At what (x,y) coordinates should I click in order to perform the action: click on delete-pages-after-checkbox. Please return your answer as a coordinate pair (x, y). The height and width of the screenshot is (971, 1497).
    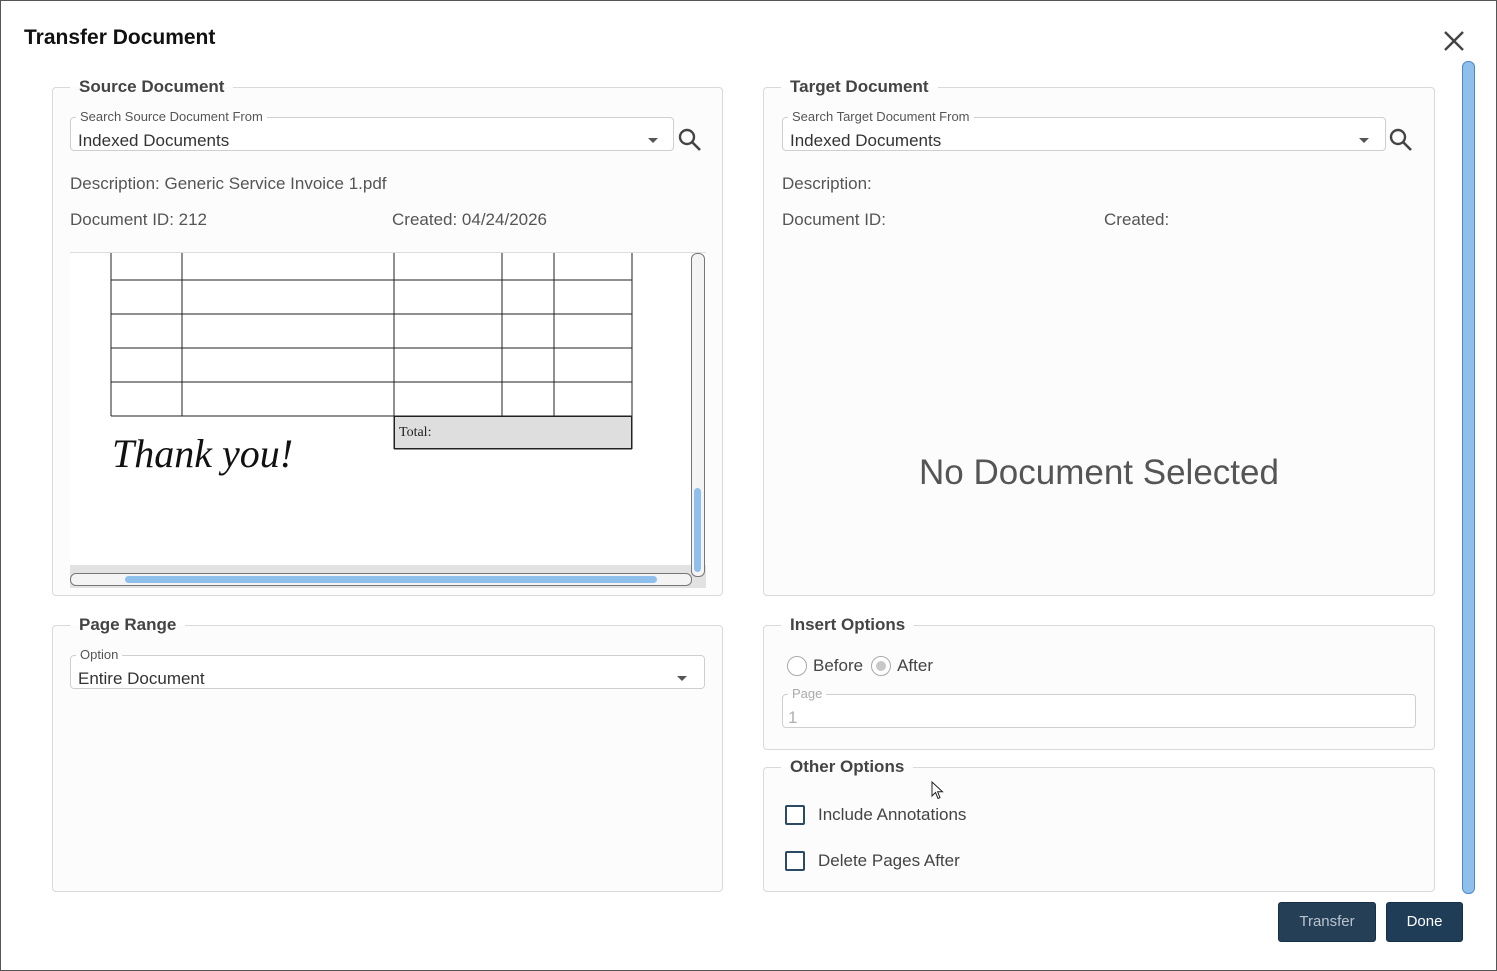
    Looking at the image, I should click on (795, 860).